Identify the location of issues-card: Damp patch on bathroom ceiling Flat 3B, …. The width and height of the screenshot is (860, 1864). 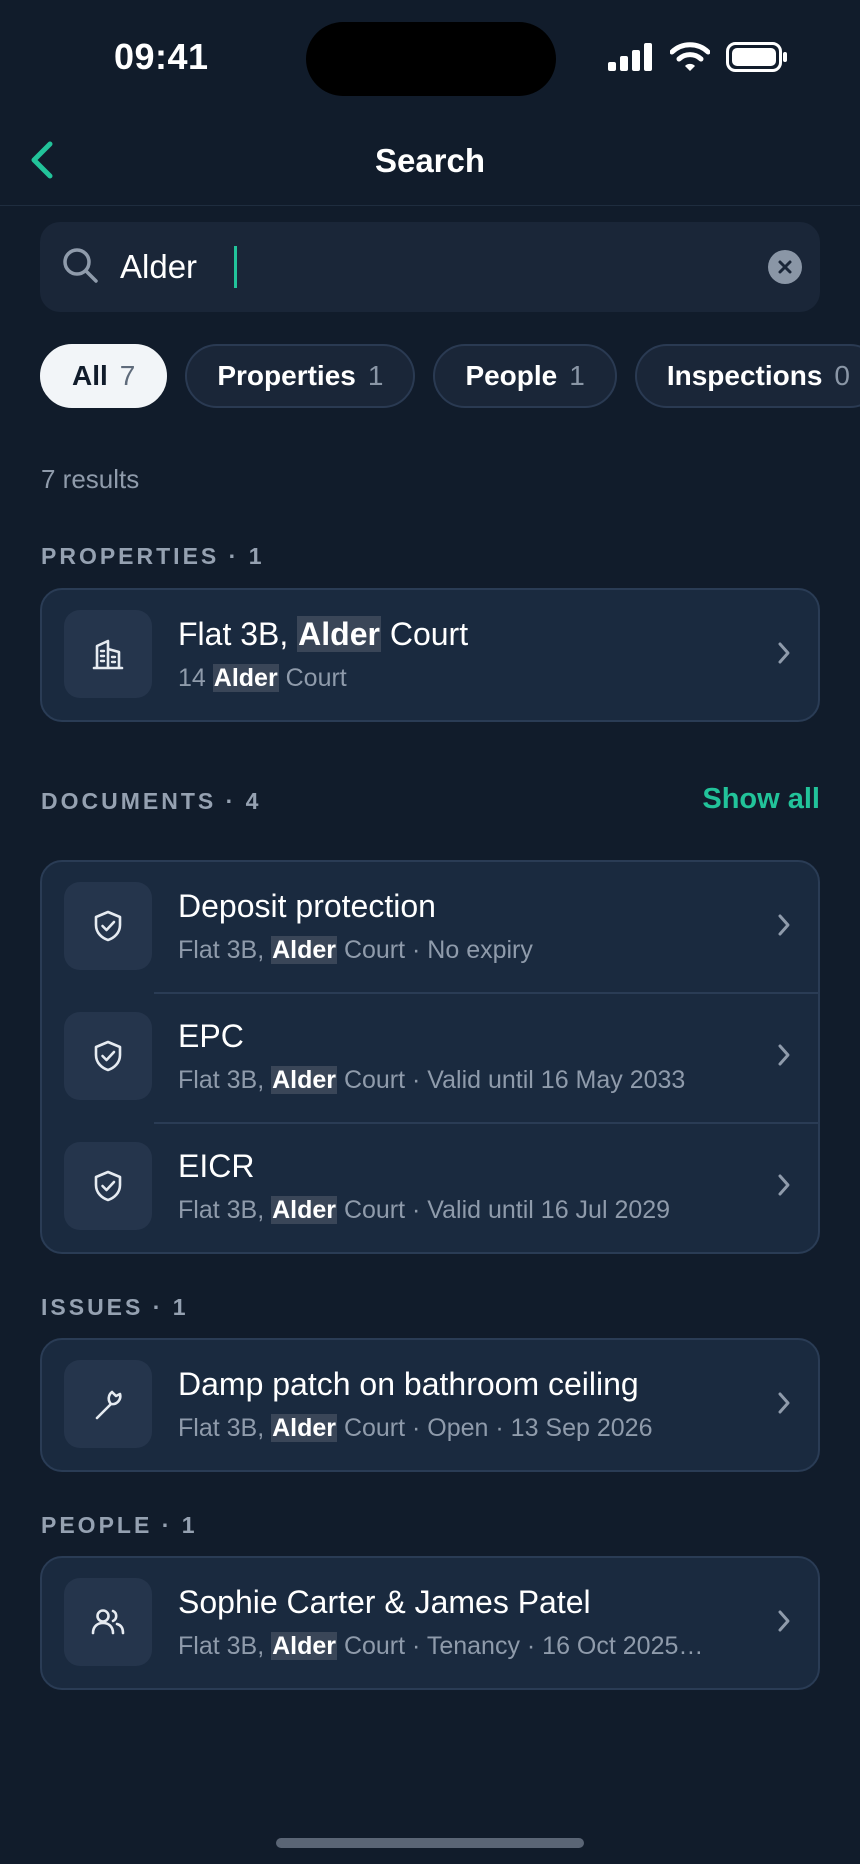
(430, 1405).